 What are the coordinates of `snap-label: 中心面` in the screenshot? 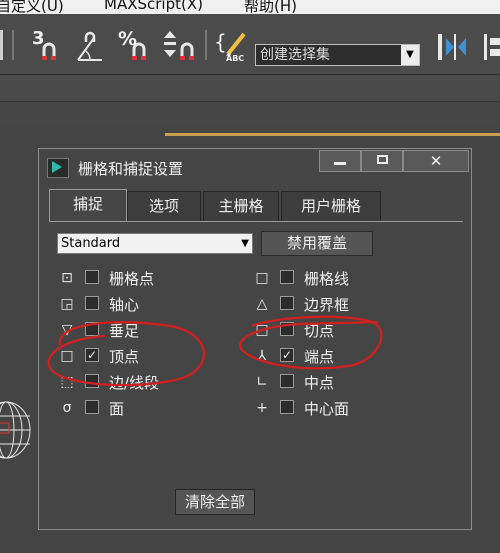 It's located at (327, 409).